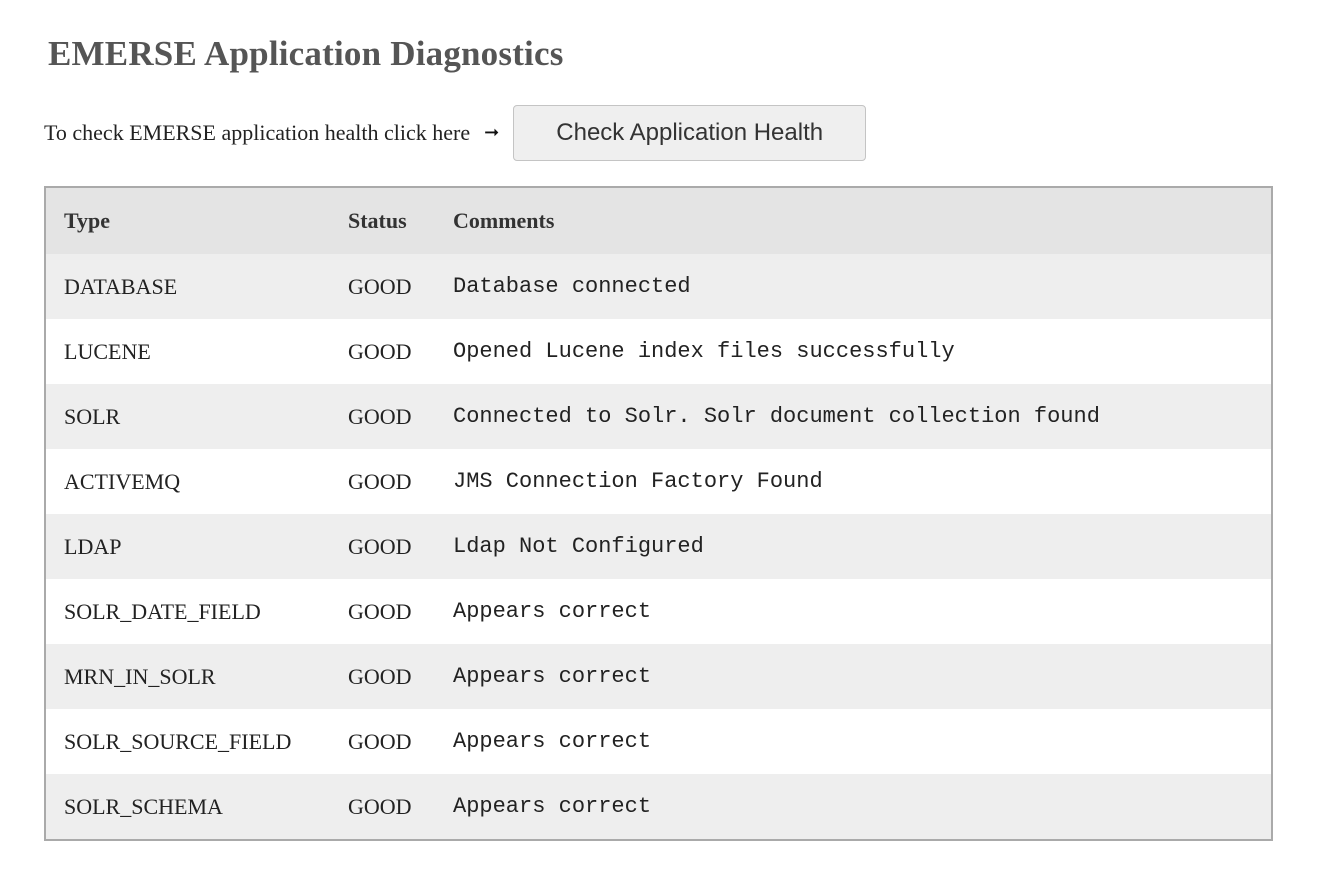 Image resolution: width=1328 pixels, height=888 pixels. Describe the element at coordinates (658, 611) in the screenshot. I see `table-row: SOLR_DATE_FIELD GOOD Appears correct` at that location.